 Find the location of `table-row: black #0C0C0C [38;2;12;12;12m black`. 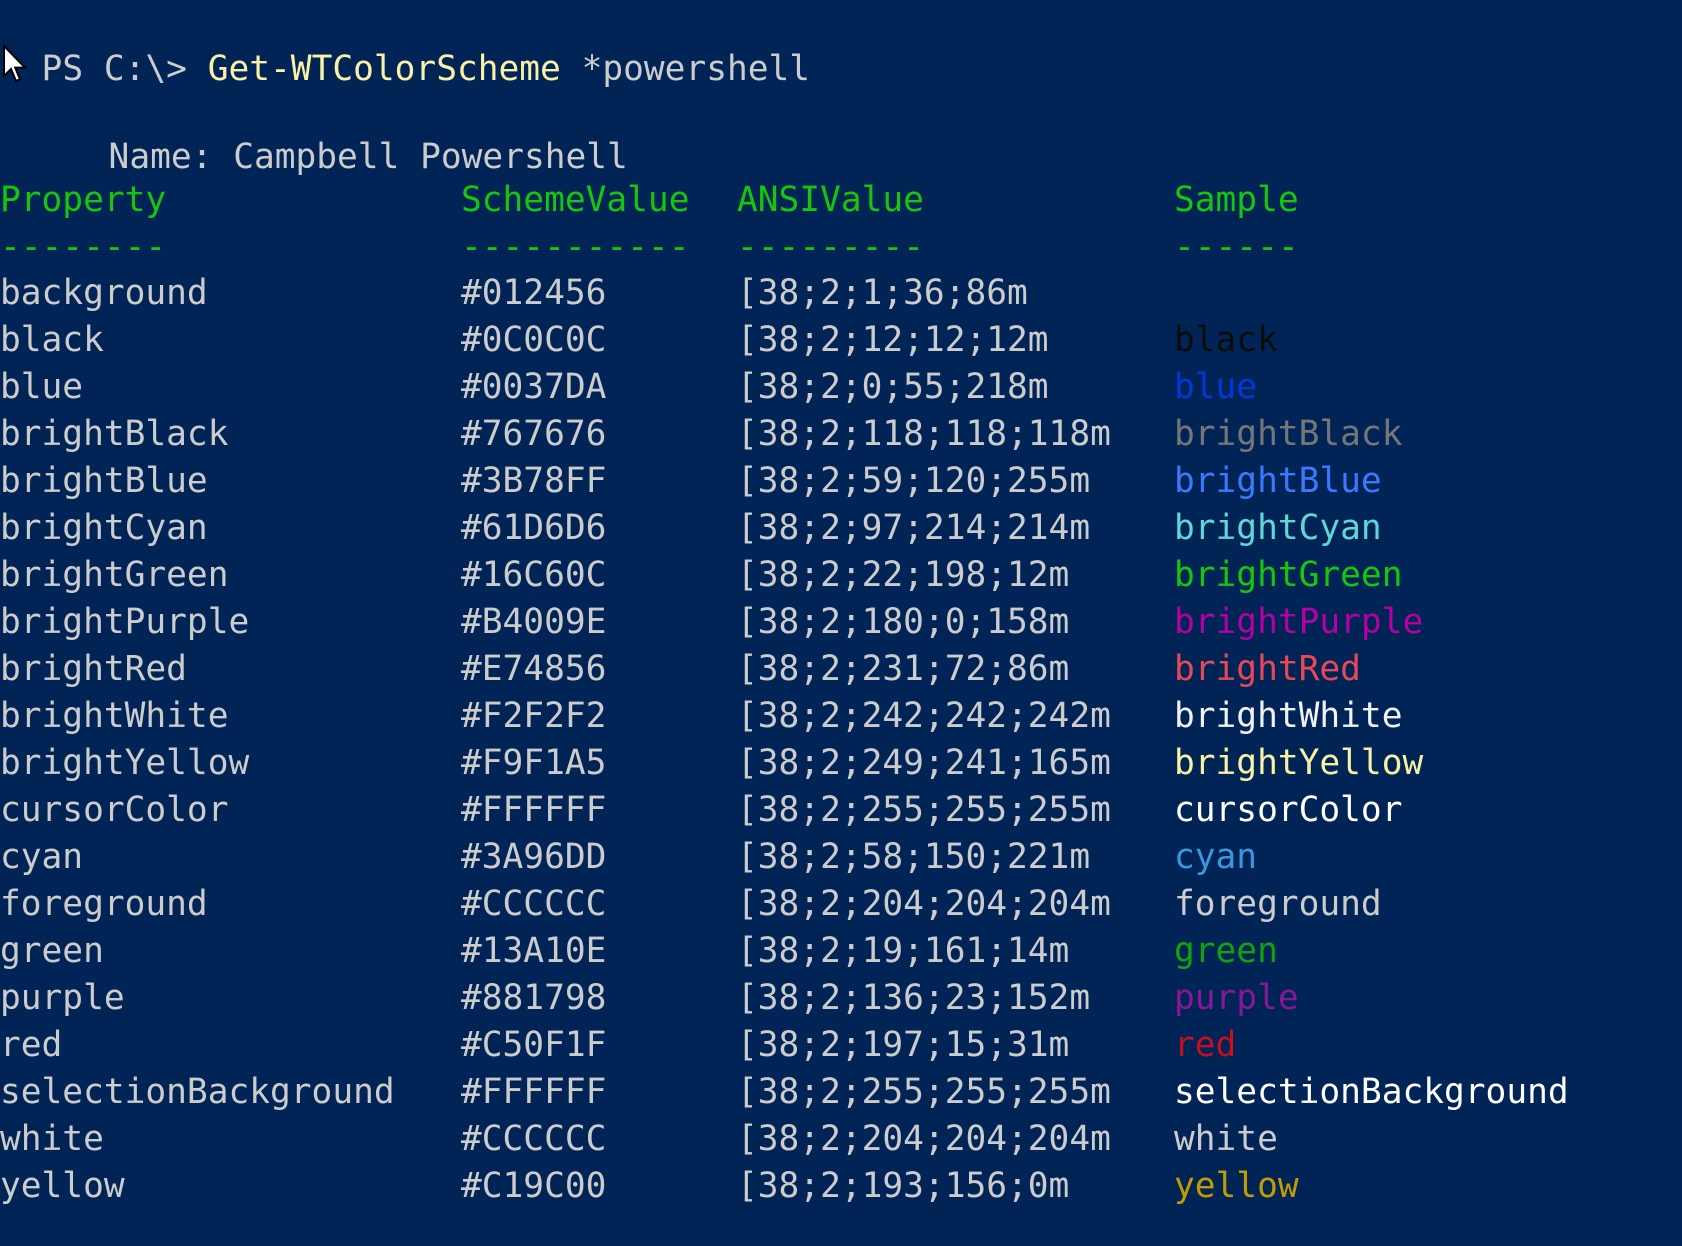

table-row: black #0C0C0C [38;2;12;12;12m black is located at coordinates (841, 340).